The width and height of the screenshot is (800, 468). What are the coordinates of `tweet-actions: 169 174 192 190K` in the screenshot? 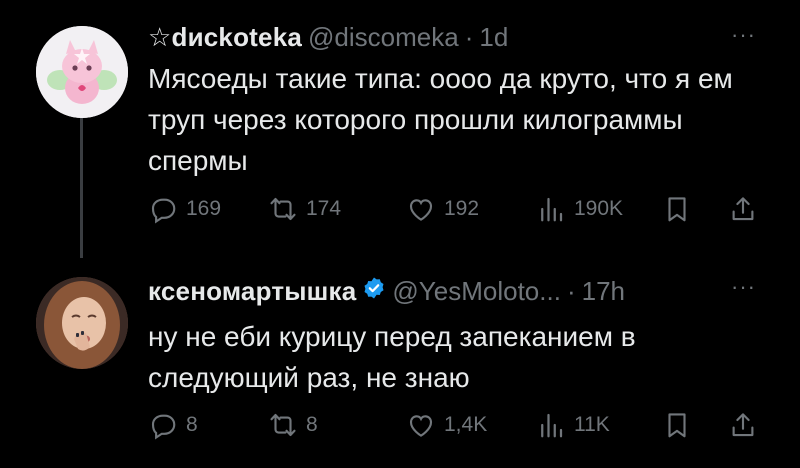 It's located at (458, 210).